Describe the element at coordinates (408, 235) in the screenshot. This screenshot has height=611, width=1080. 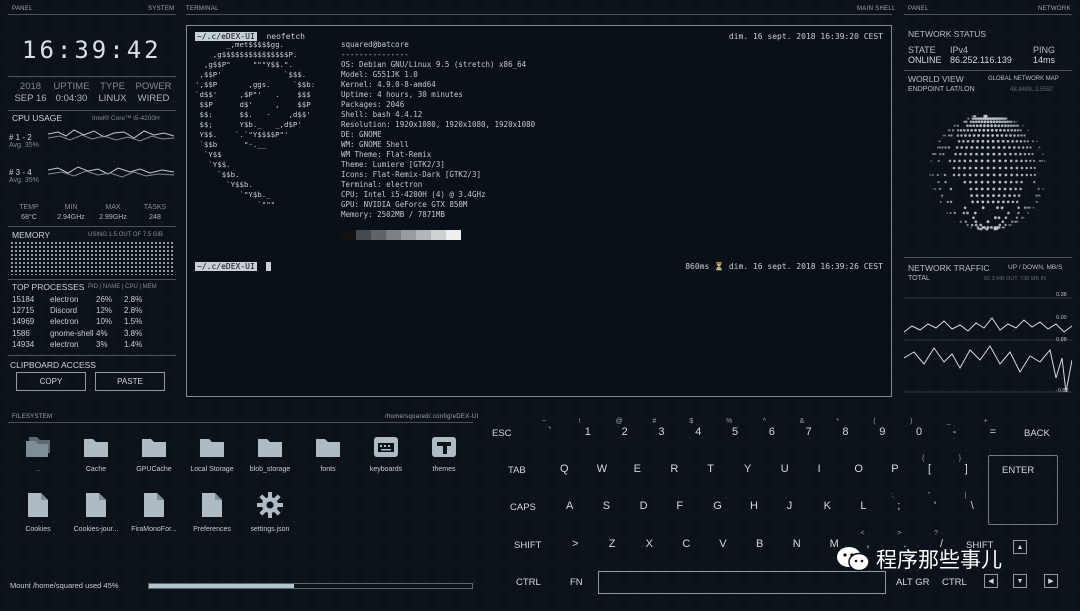
I see `color-swatch` at that location.